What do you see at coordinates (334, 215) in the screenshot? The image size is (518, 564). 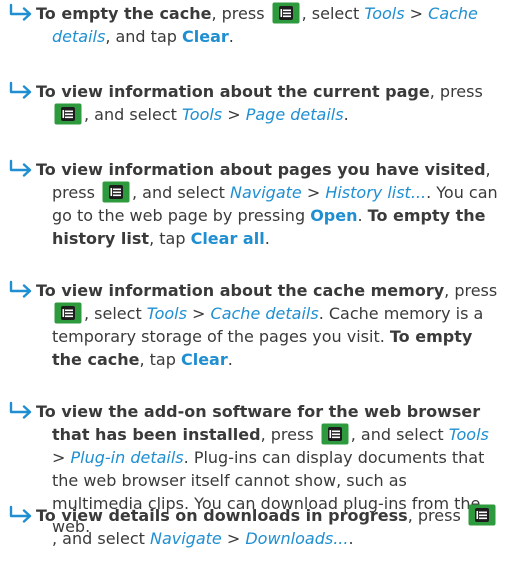 I see `ui-command: Open` at bounding box center [334, 215].